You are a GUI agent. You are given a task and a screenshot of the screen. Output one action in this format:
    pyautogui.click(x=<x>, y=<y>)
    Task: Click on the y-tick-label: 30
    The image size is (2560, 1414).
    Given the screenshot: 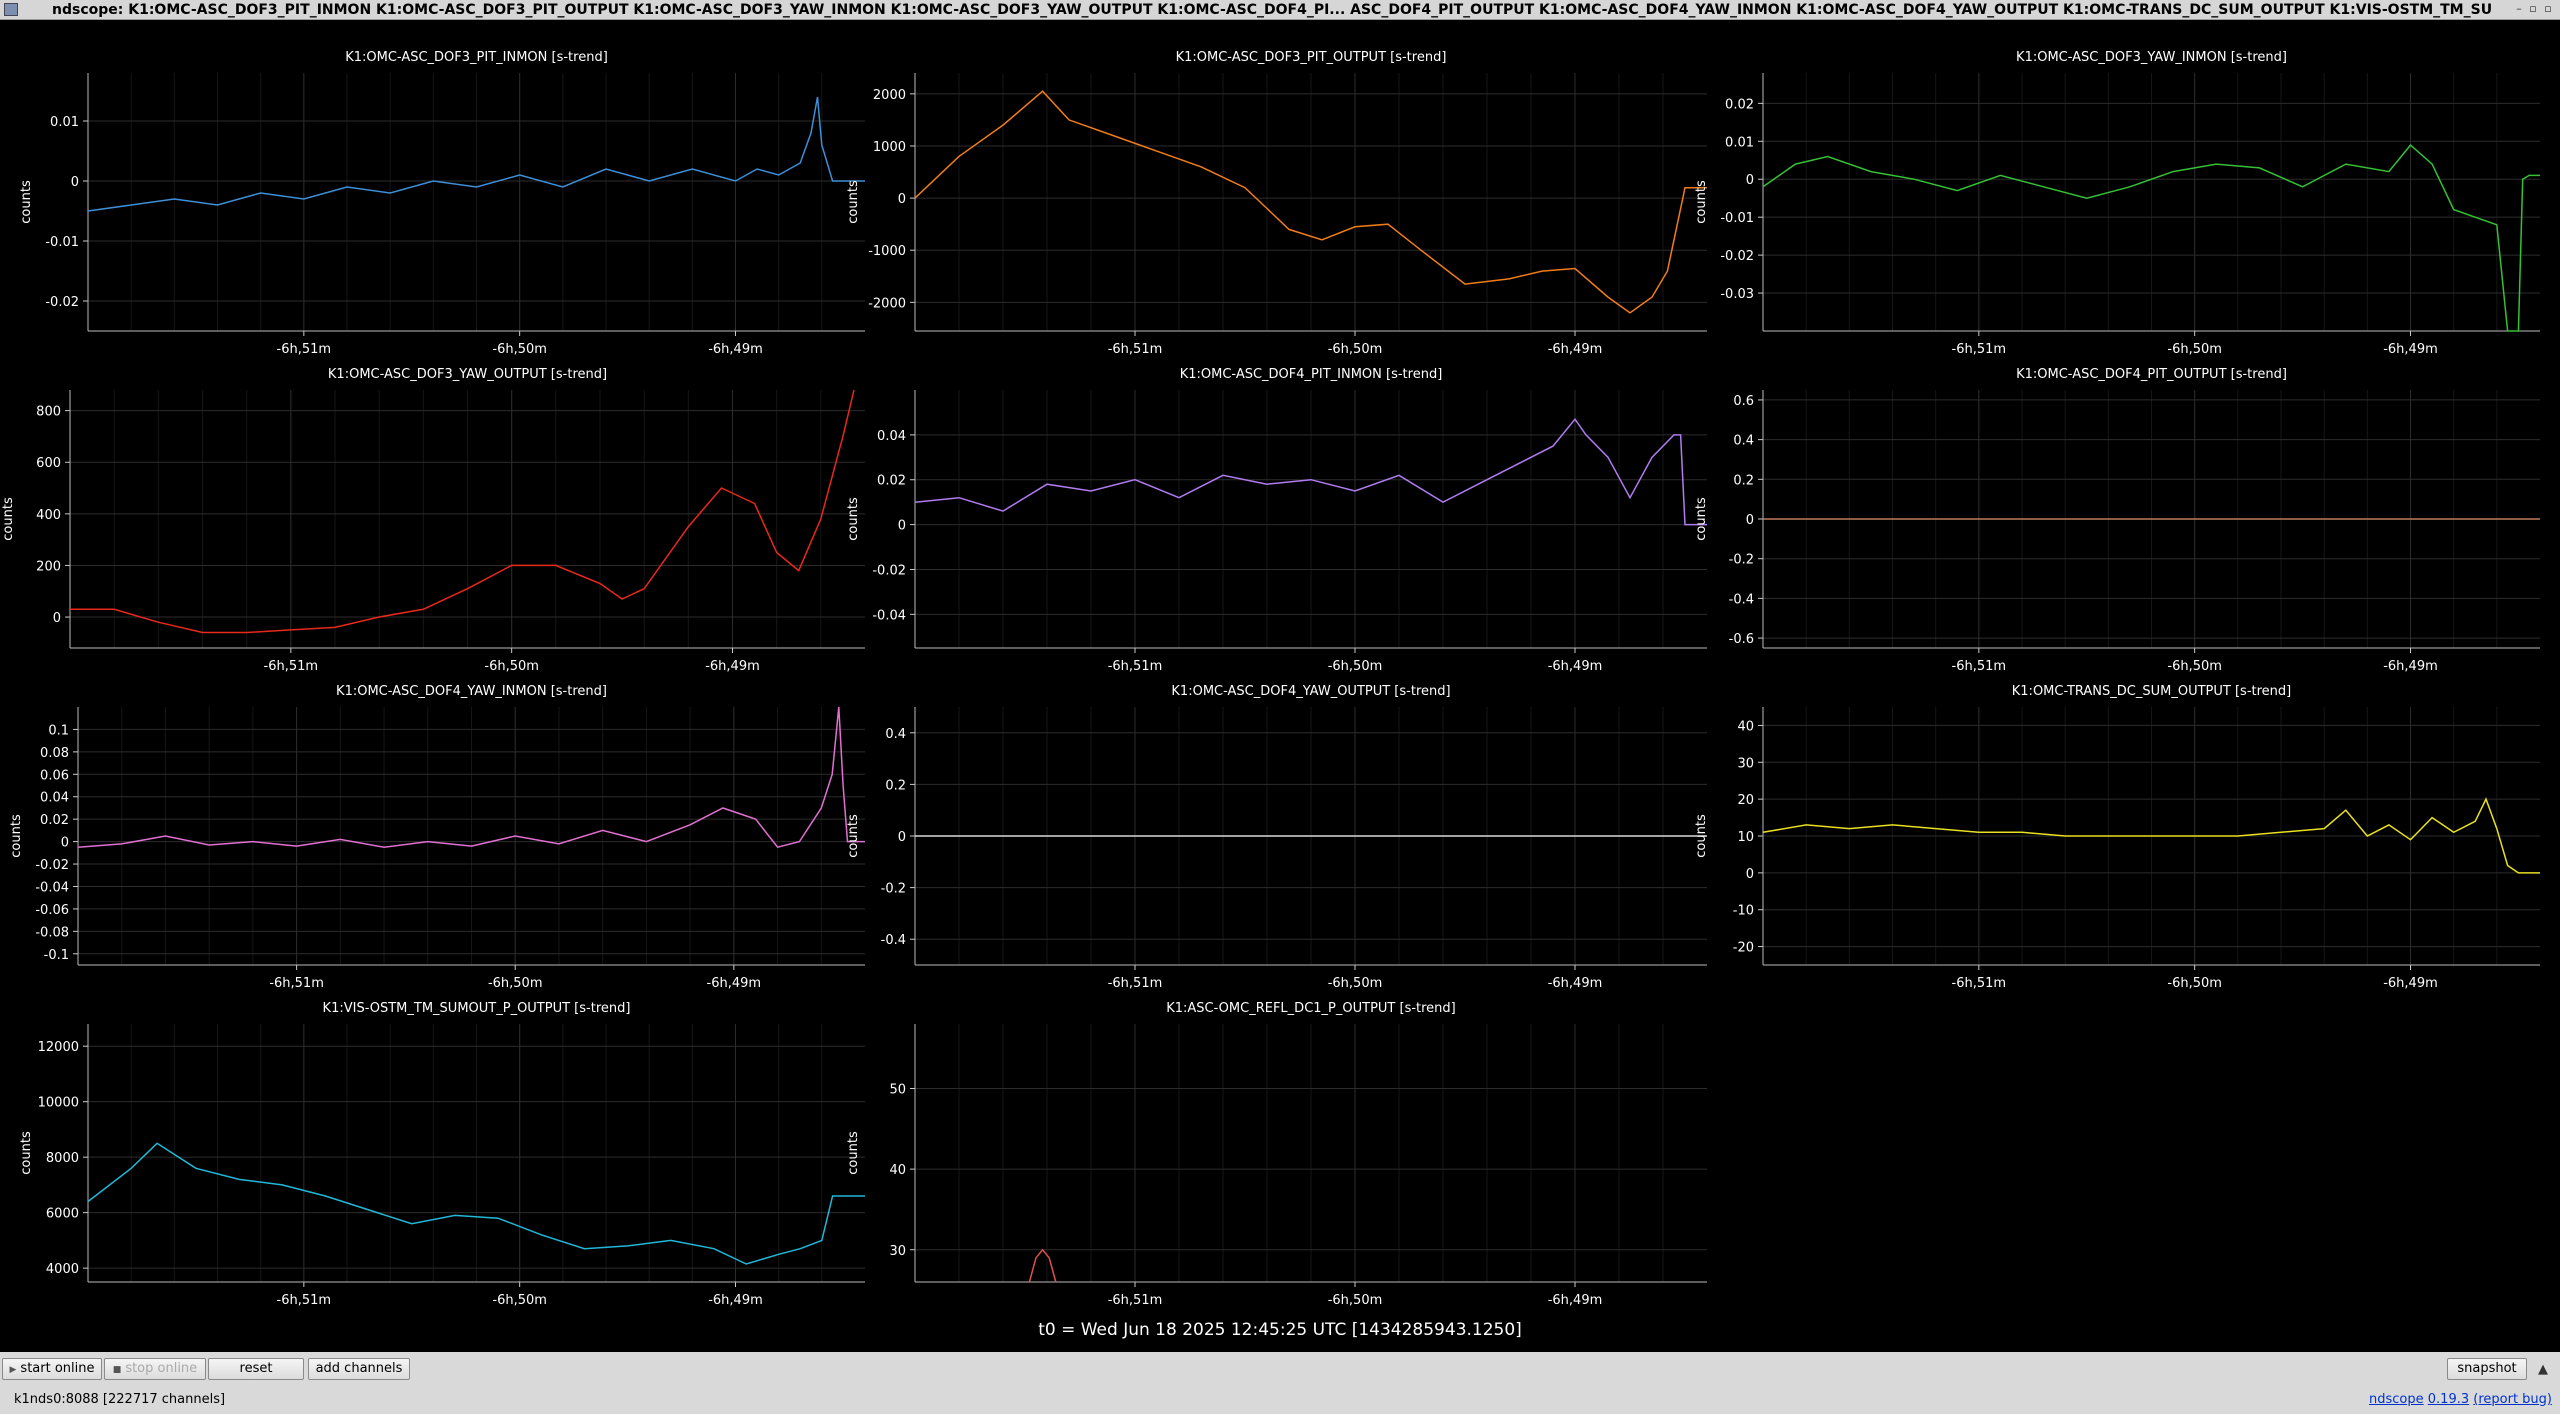 What is the action you would take?
    pyautogui.click(x=1745, y=763)
    